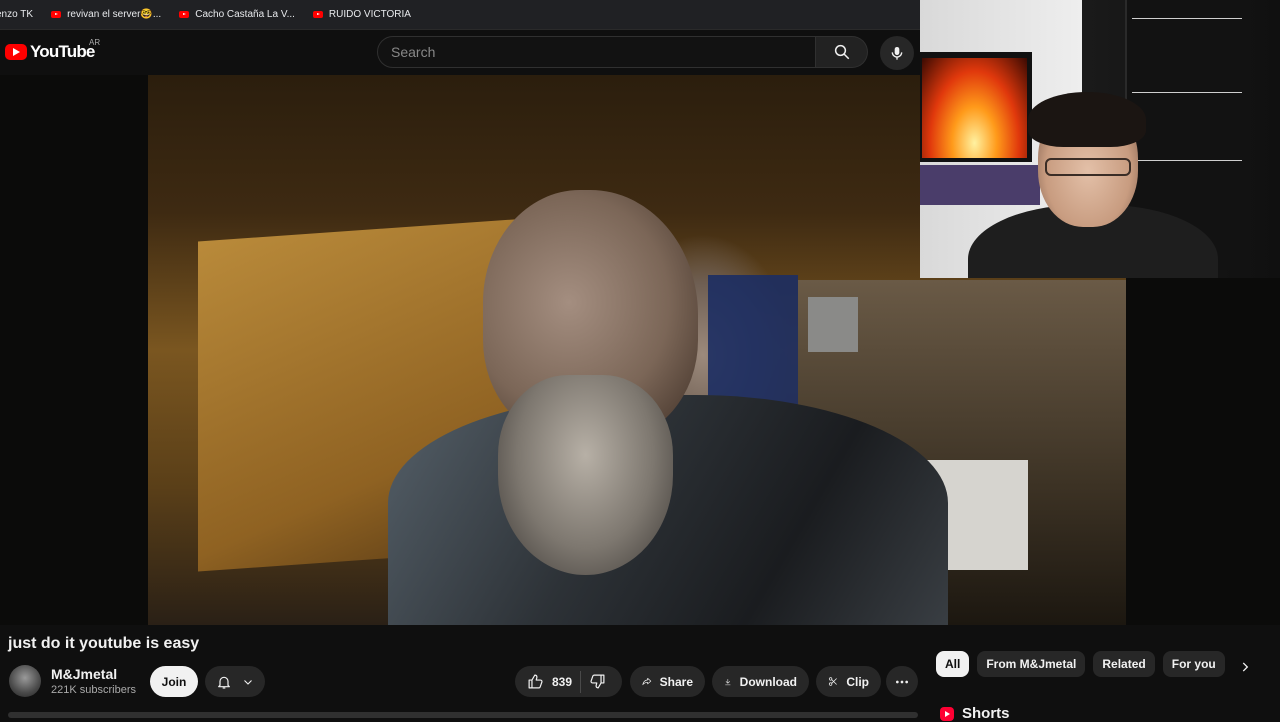 Image resolution: width=1280 pixels, height=722 pixels. I want to click on chip-all: All, so click(953, 664).